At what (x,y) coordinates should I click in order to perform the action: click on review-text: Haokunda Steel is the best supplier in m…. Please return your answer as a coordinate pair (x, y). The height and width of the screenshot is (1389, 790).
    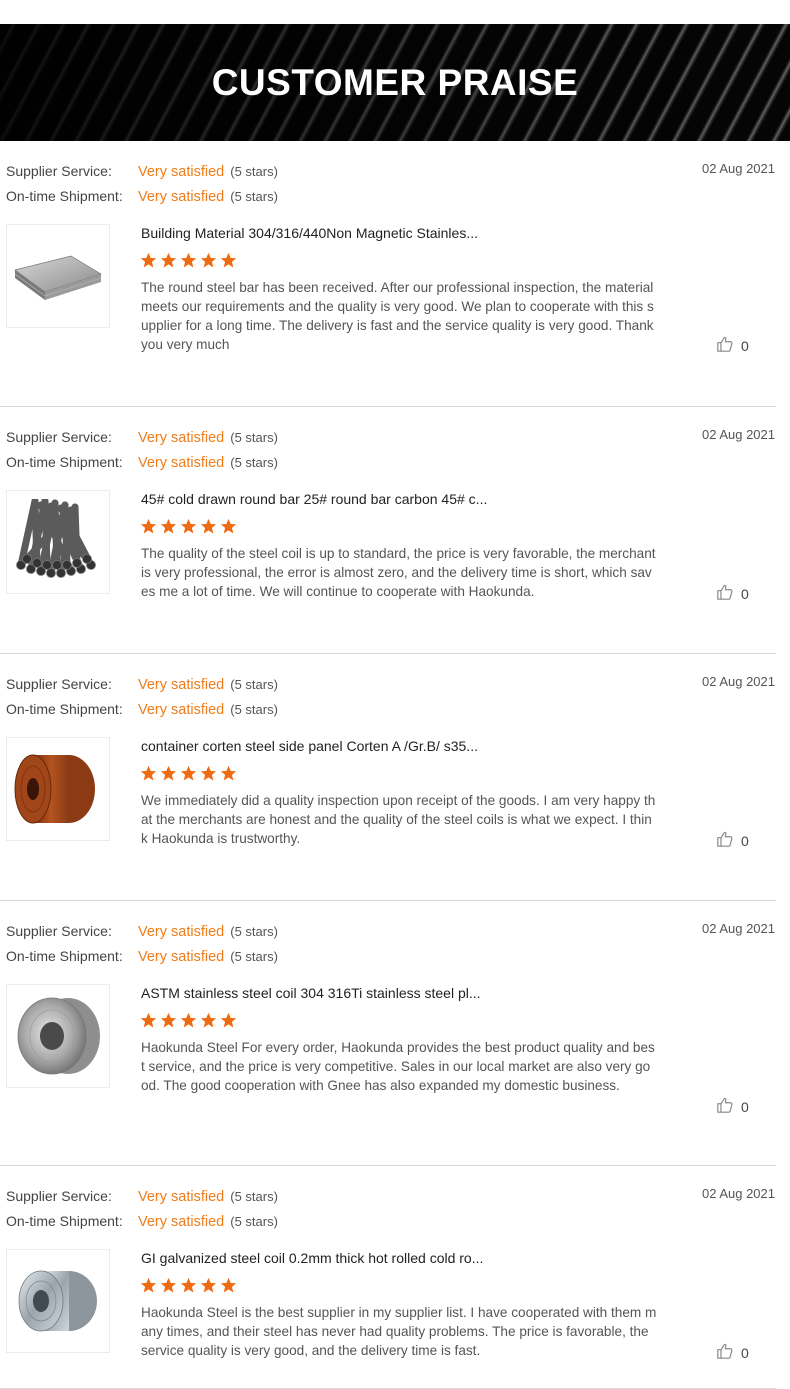
    Looking at the image, I should click on (399, 1331).